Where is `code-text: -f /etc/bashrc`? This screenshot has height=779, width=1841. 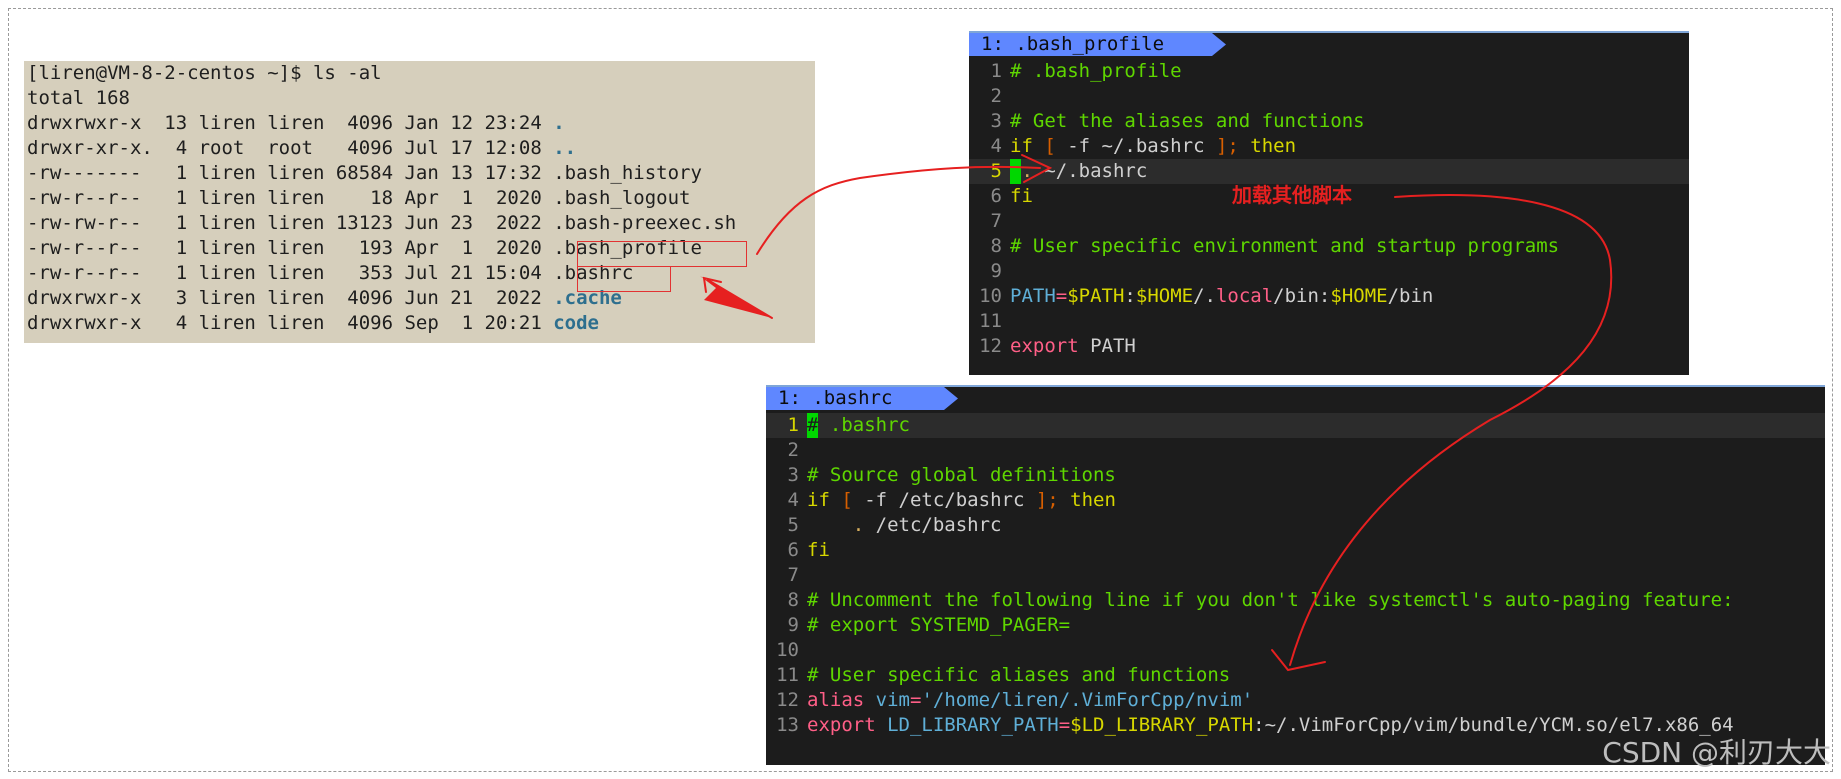 code-text: -f /etc/bashrc is located at coordinates (944, 500).